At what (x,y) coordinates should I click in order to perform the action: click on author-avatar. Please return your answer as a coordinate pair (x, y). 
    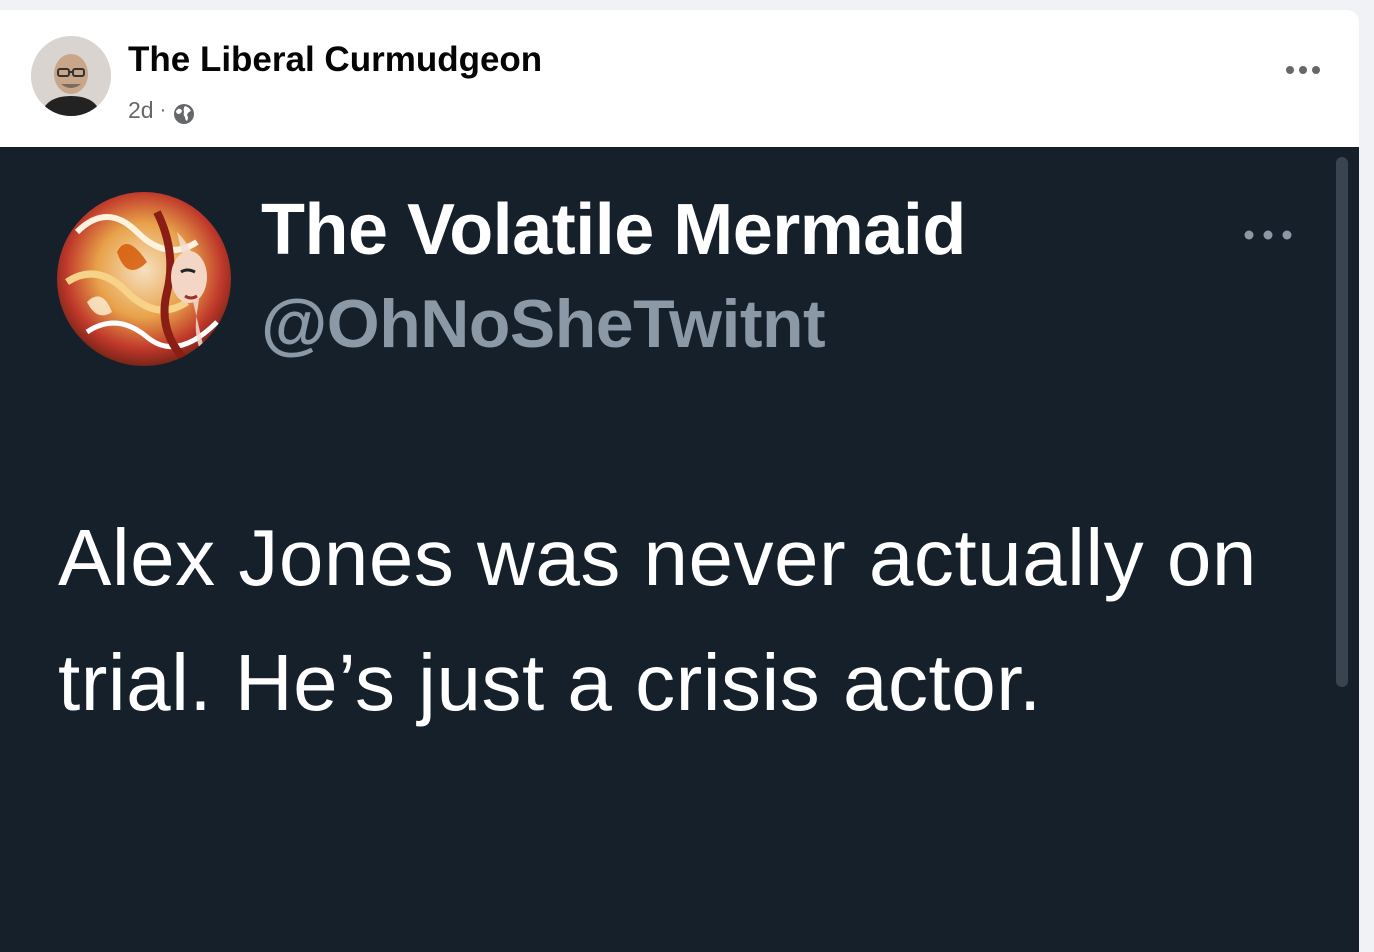
    Looking at the image, I should click on (71, 76).